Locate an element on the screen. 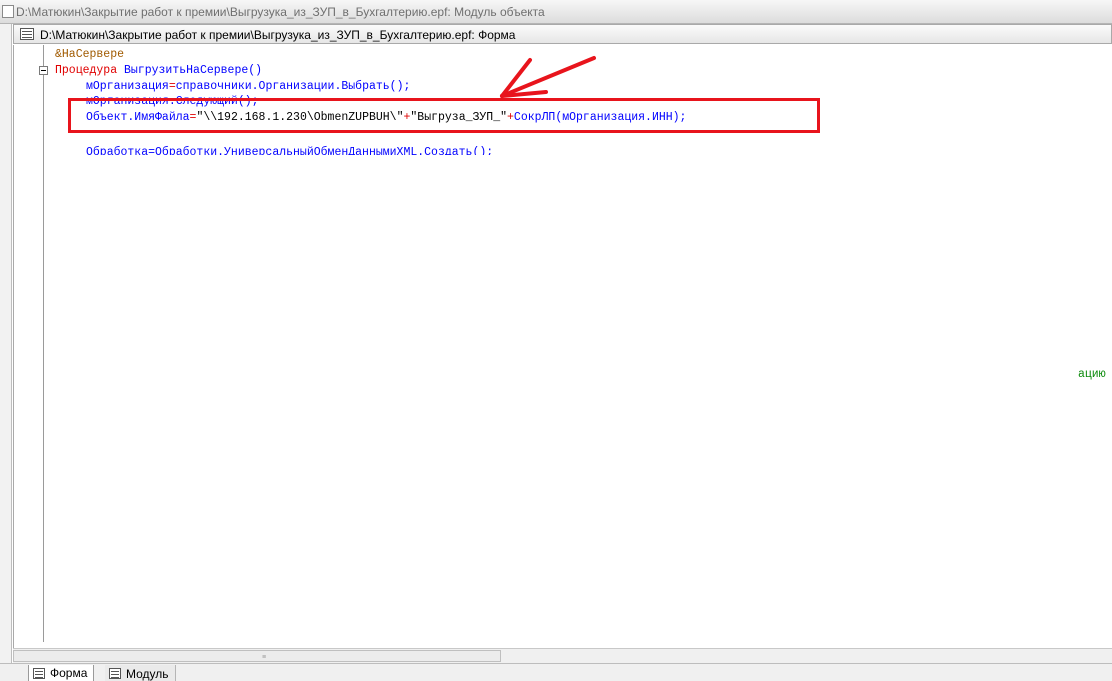 The image size is (1112, 681). scrollbar-thumb: ≡ is located at coordinates (257, 656).